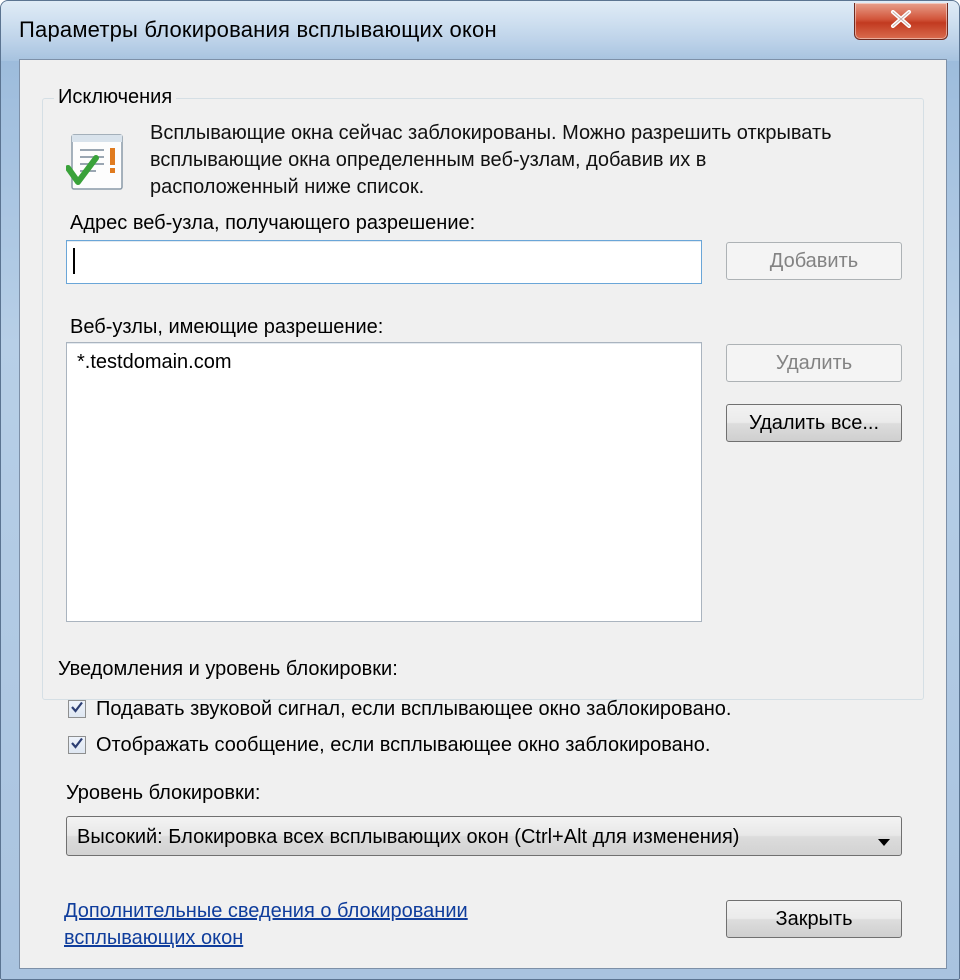 This screenshot has width=960, height=980. I want to click on list-item: *.testdomain.com, so click(154, 362).